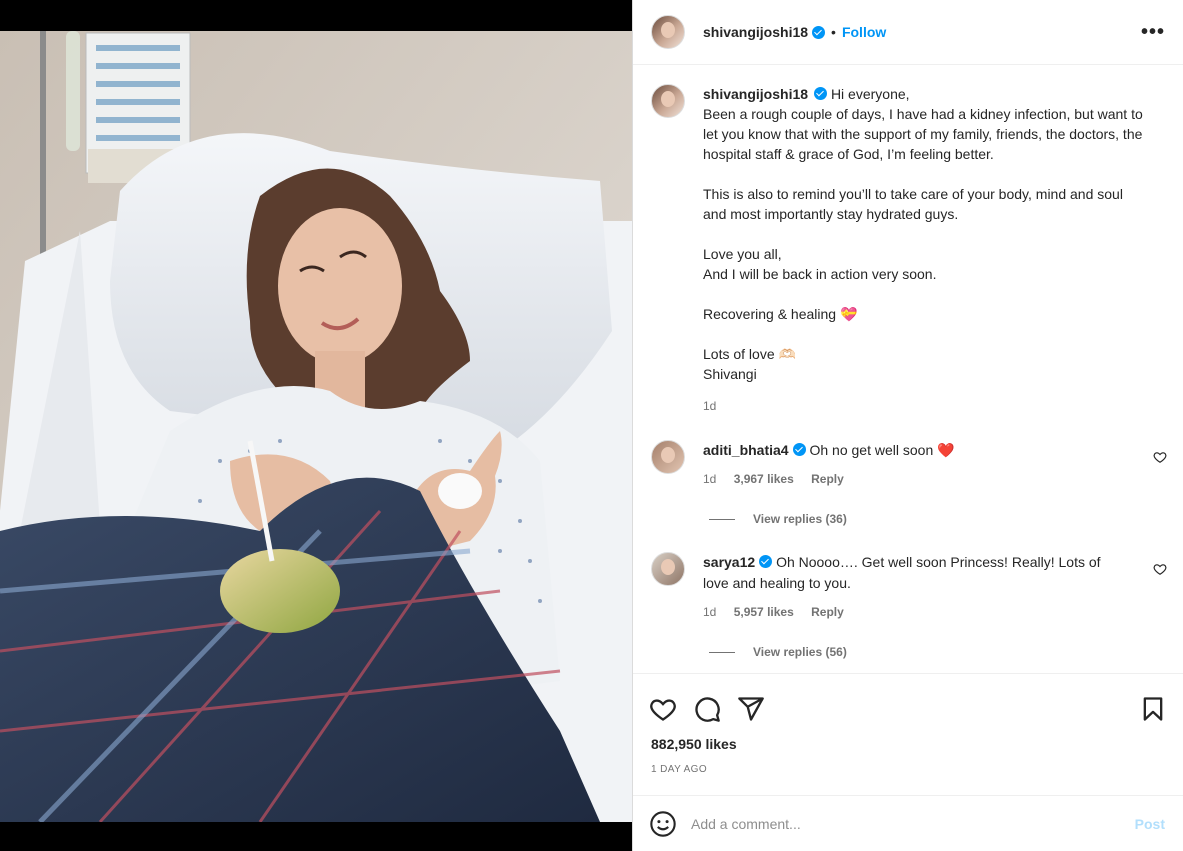 The image size is (1183, 851). Describe the element at coordinates (1153, 32) in the screenshot. I see `more-options-icon: •••` at that location.